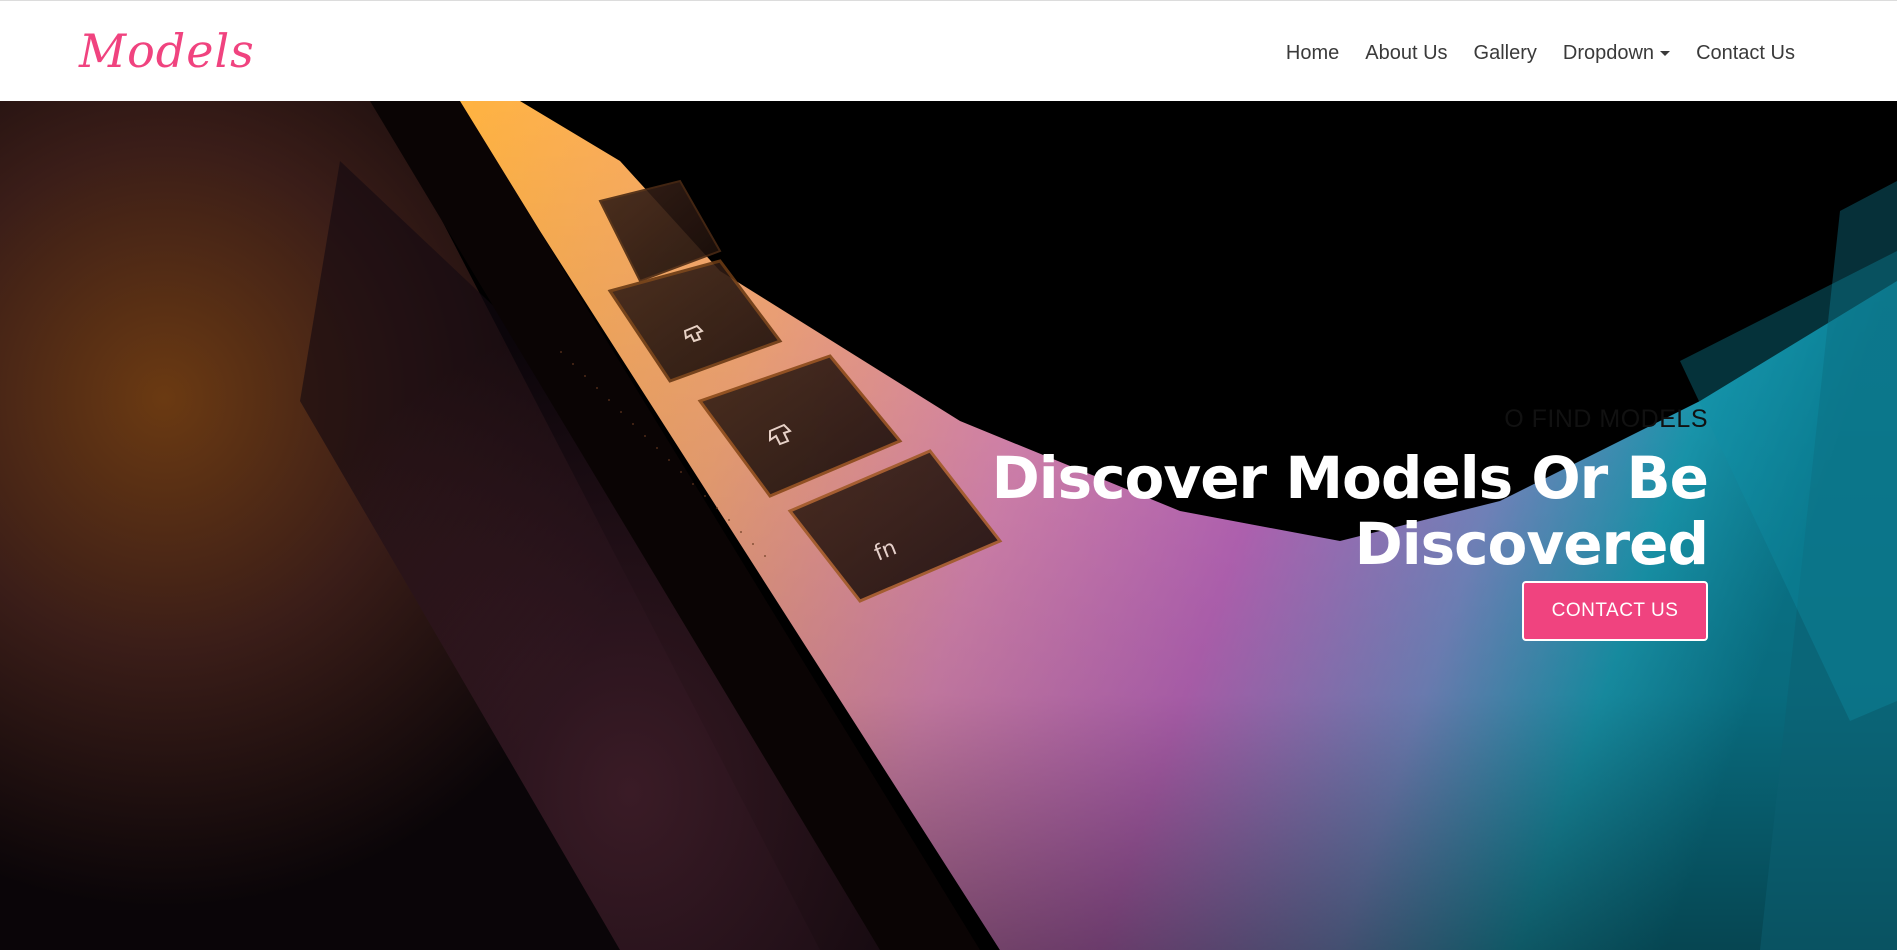  I want to click on nav-item-dropdown: Dropdown, so click(1616, 53).